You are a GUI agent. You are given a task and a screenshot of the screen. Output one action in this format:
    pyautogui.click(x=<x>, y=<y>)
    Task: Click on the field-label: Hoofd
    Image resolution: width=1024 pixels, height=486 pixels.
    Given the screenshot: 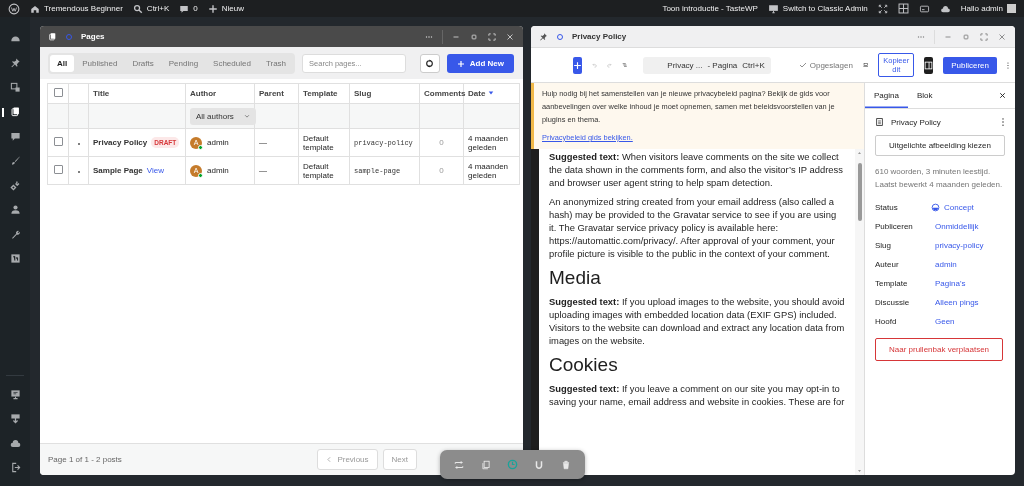 What is the action you would take?
    pyautogui.click(x=886, y=321)
    